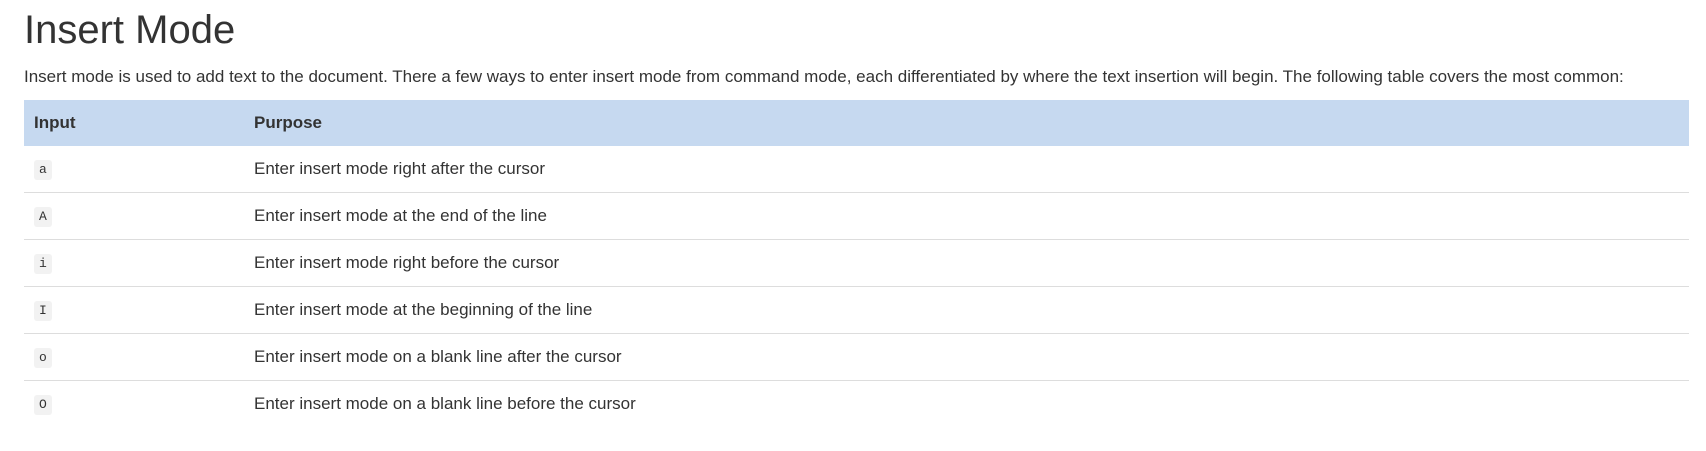  What do you see at coordinates (966, 216) in the screenshot?
I see `purpose-cell: Enter insert mode at the end of the line` at bounding box center [966, 216].